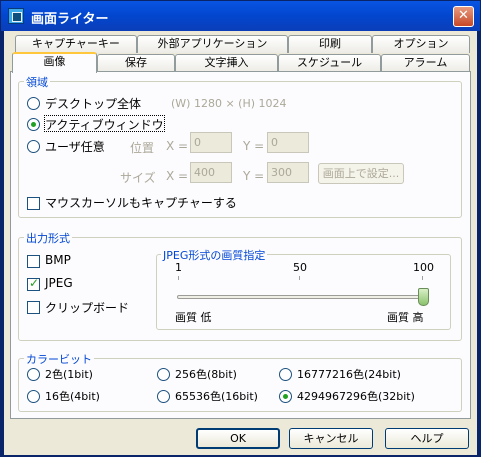 The height and width of the screenshot is (457, 481). What do you see at coordinates (405, 317) in the screenshot?
I see `quality-high-label: 画質 高` at bounding box center [405, 317].